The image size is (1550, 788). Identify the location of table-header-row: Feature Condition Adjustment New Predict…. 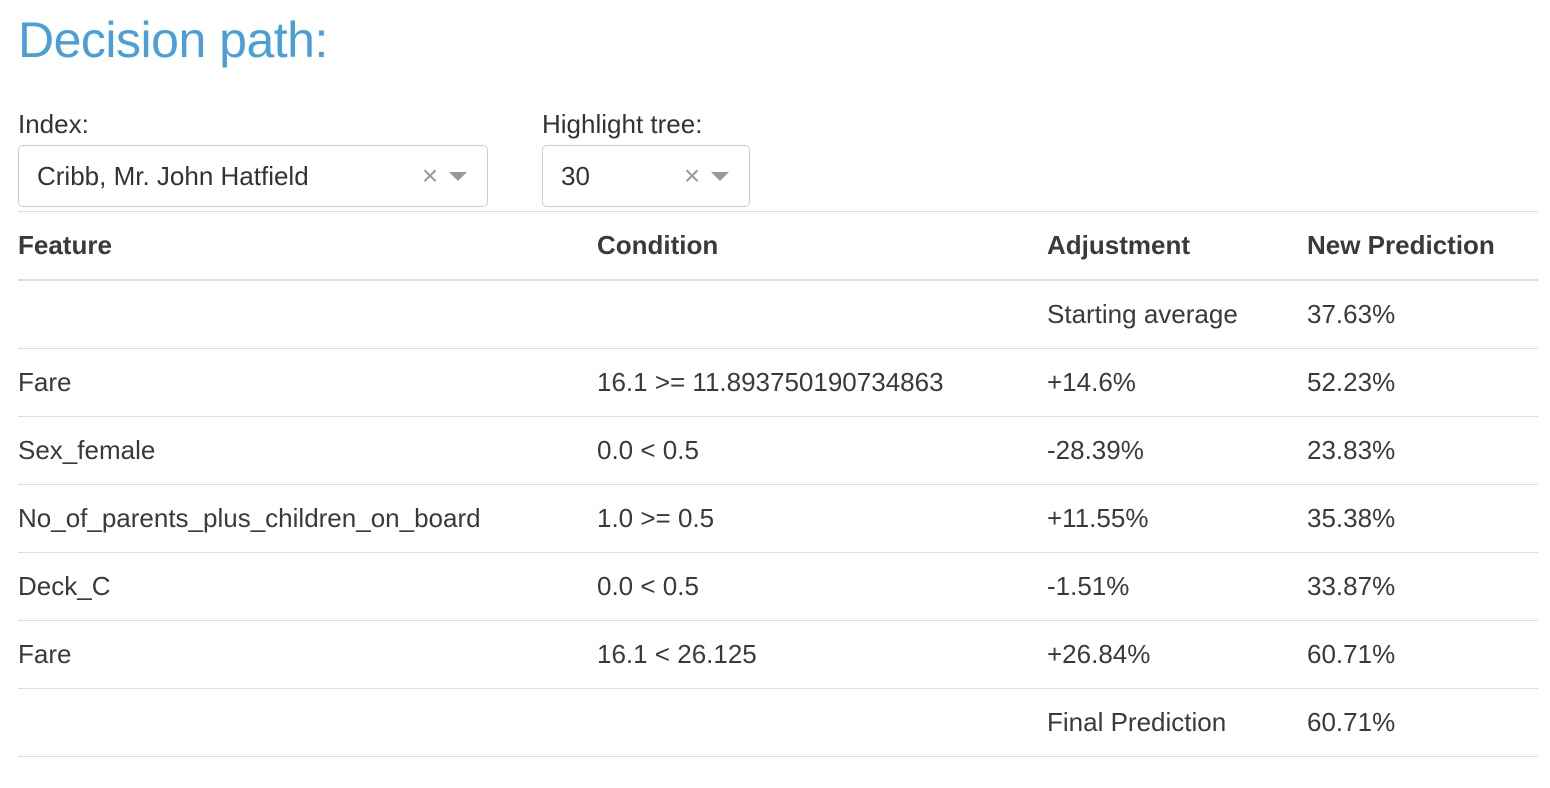
(778, 246).